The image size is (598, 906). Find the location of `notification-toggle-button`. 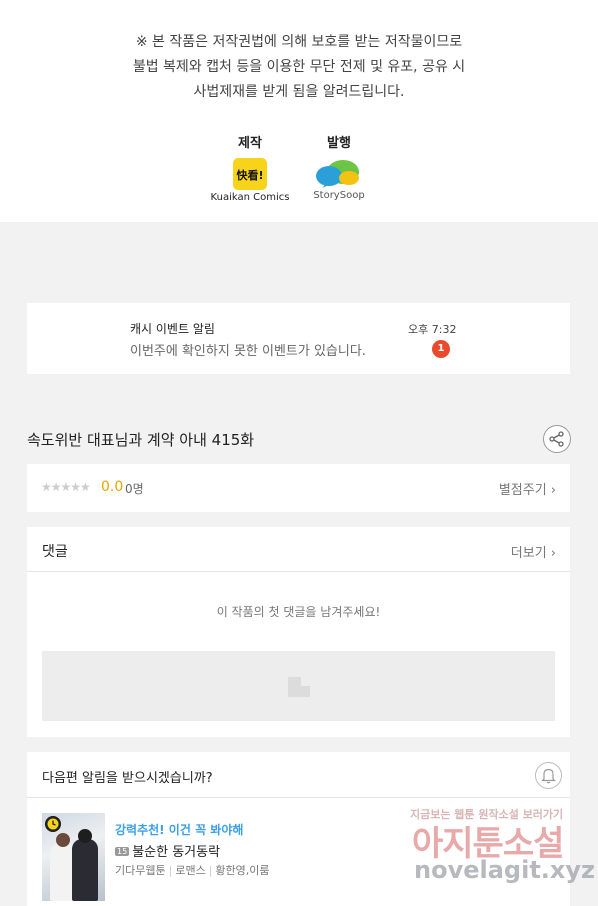

notification-toggle-button is located at coordinates (548, 775).